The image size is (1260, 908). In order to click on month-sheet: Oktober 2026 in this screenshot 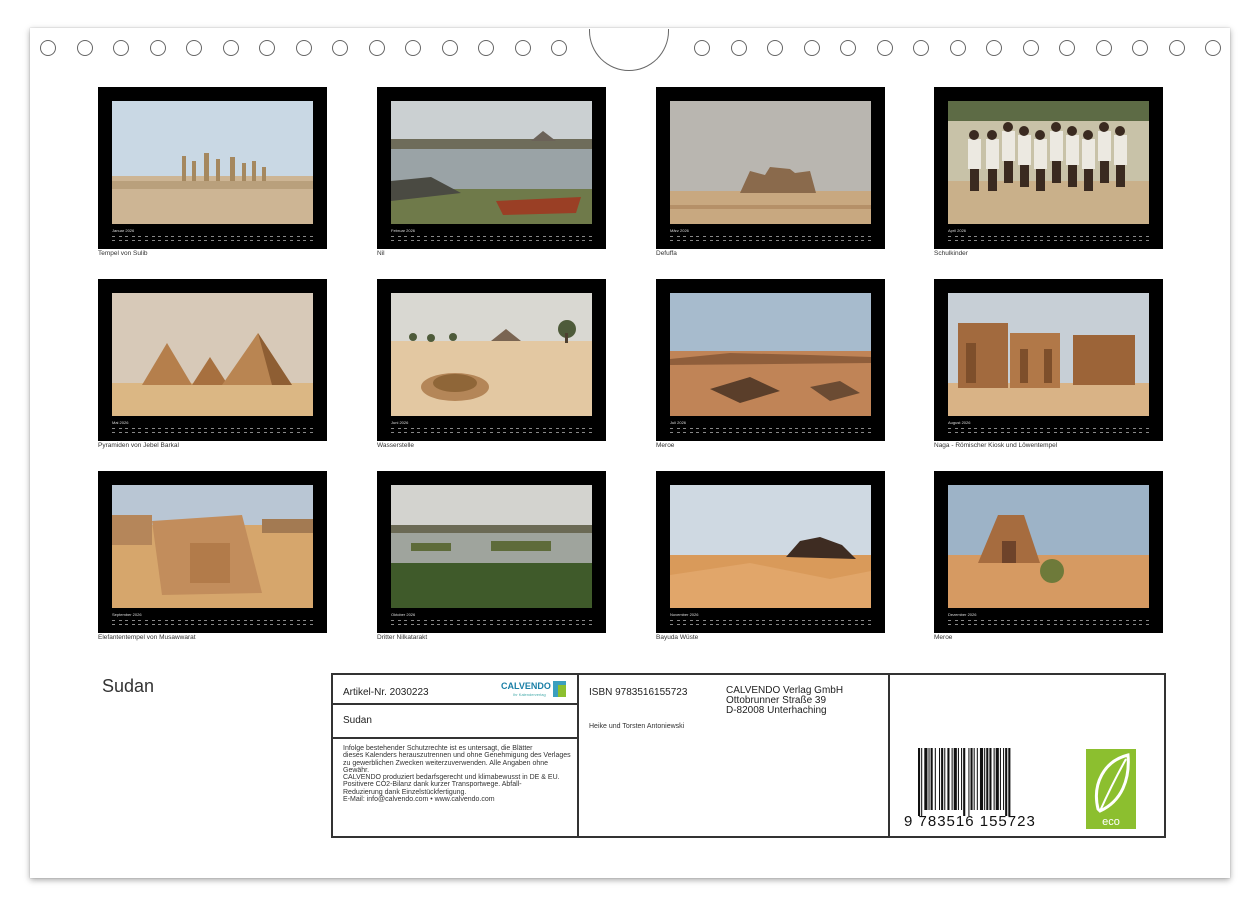, I will do `click(491, 552)`.